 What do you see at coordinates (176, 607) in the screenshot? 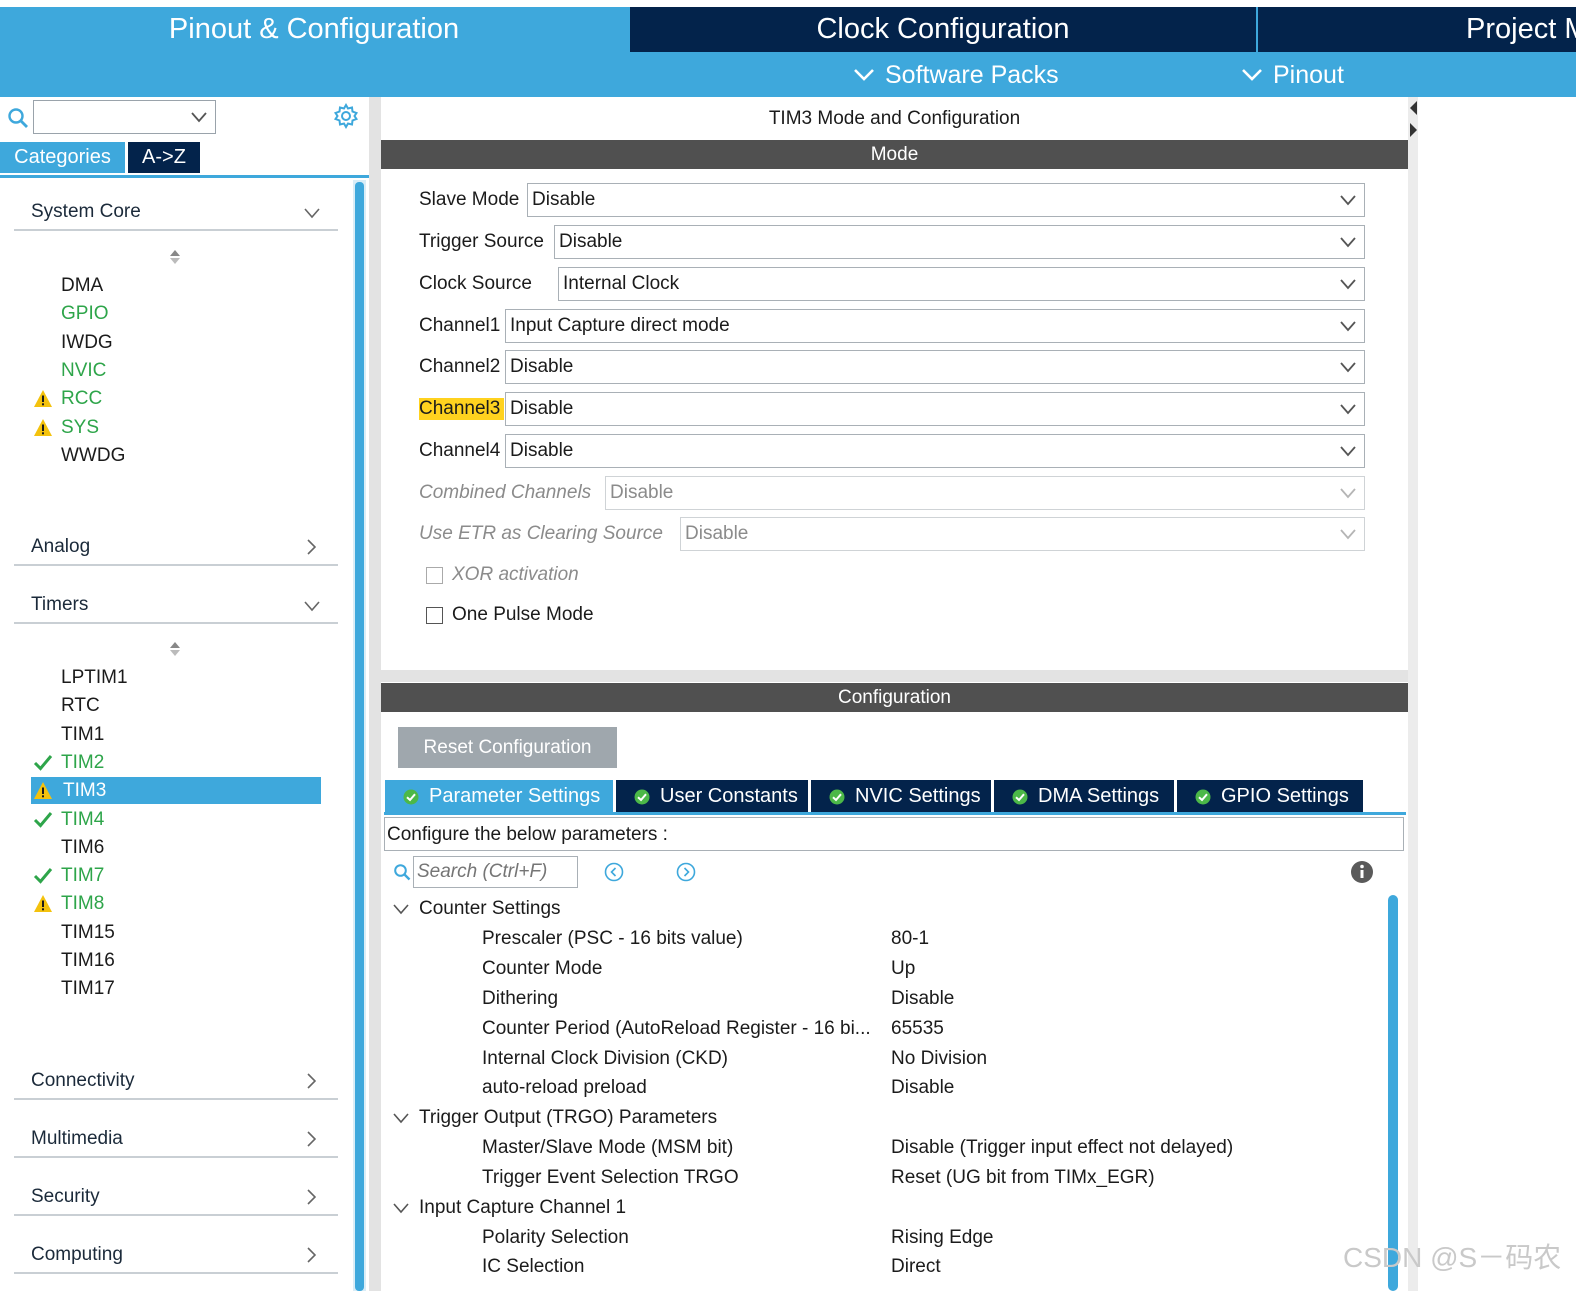
I see `category-timers: Timers` at bounding box center [176, 607].